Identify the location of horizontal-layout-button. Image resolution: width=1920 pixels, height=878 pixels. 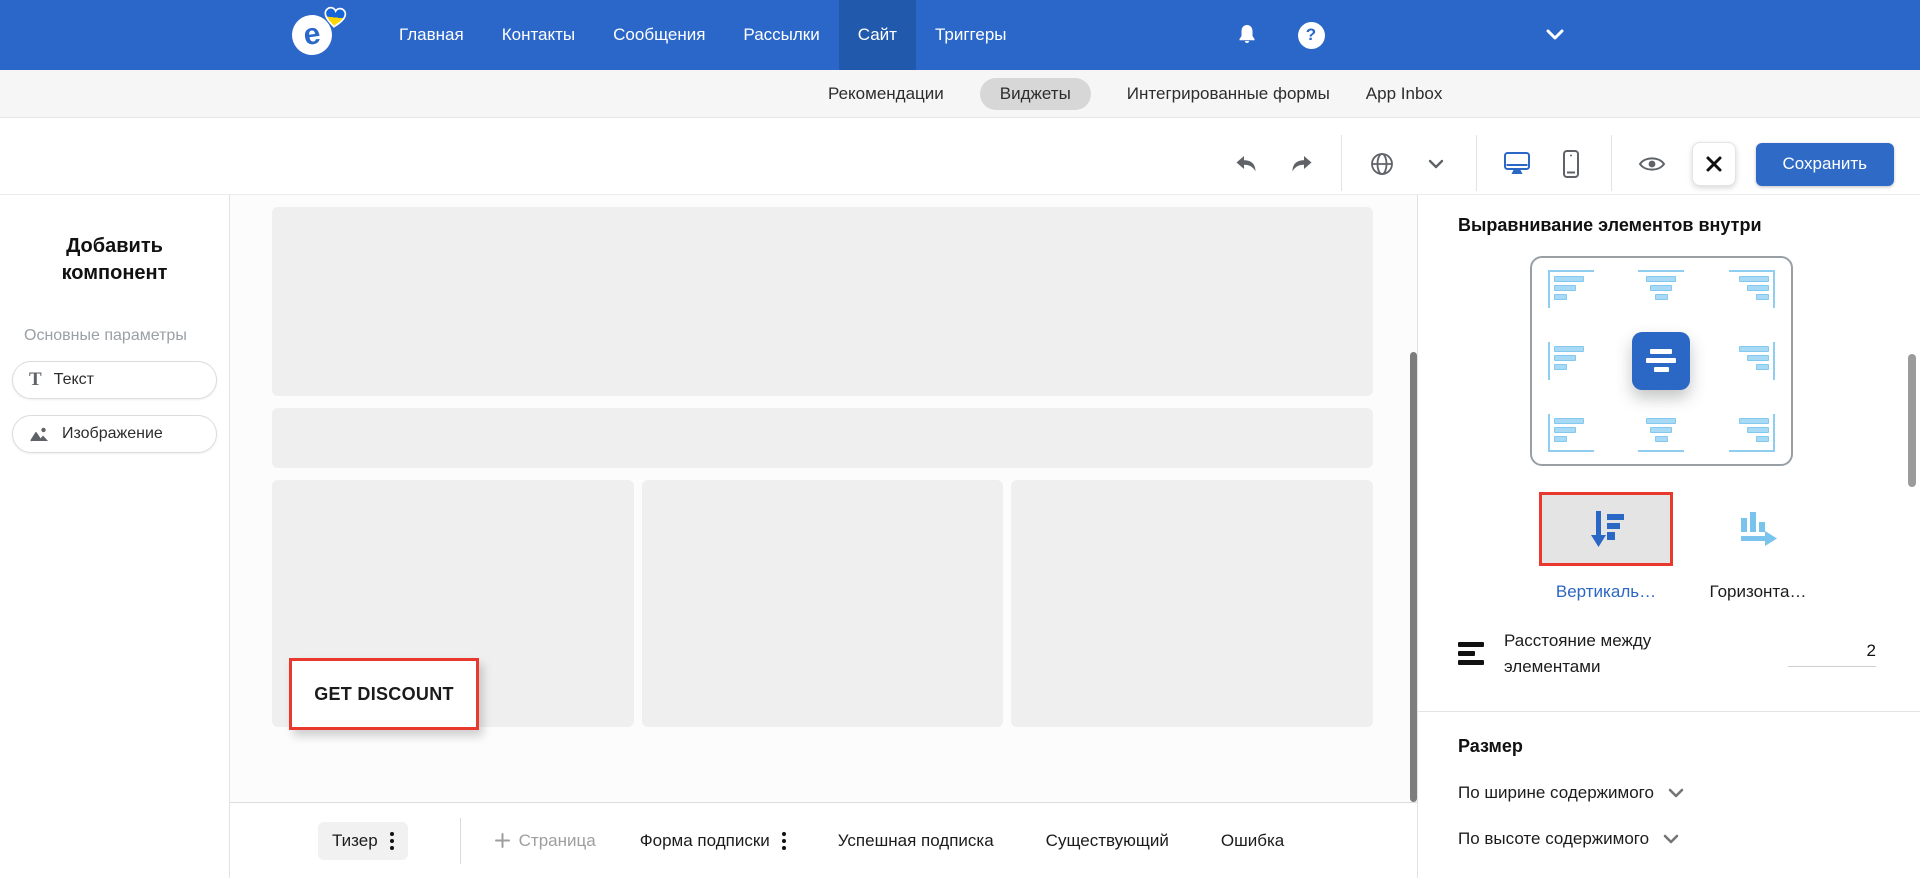
(1758, 529).